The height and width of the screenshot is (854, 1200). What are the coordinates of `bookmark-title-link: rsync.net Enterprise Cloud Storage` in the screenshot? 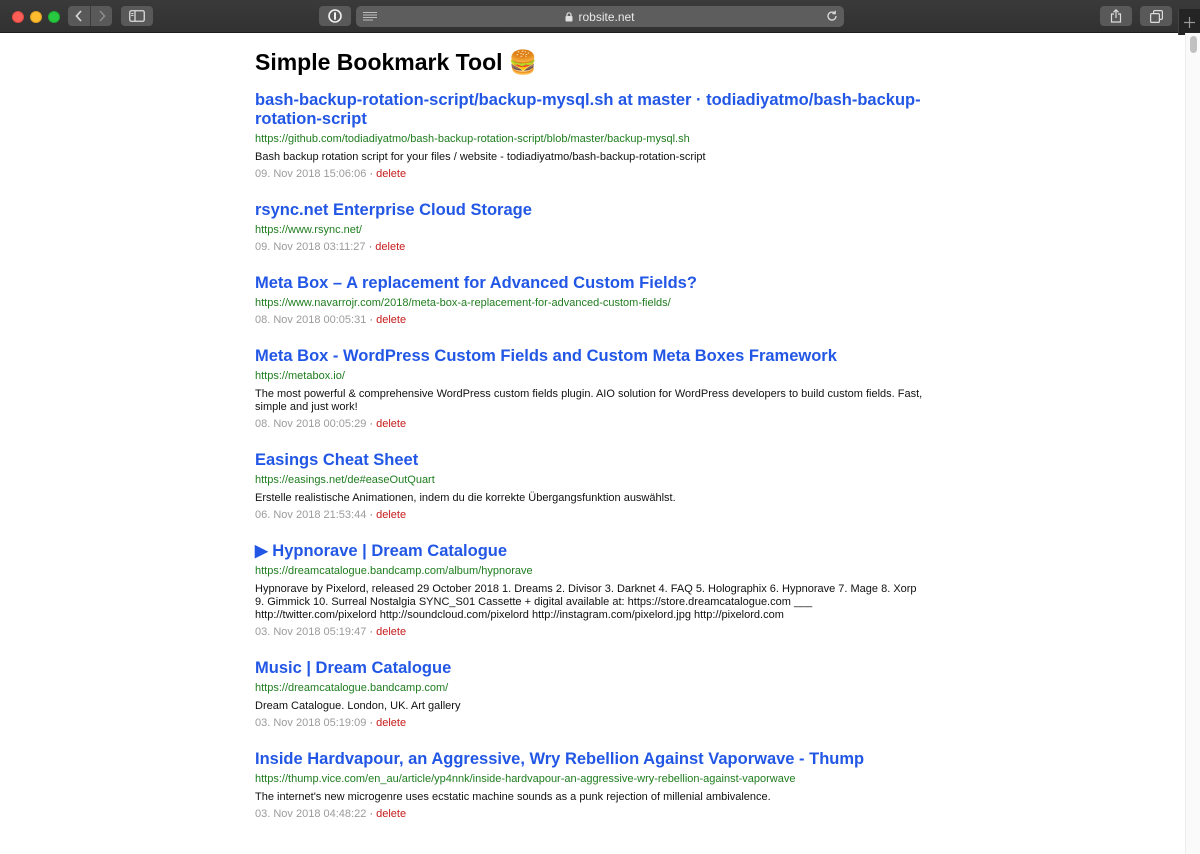 It's located at (591, 210).